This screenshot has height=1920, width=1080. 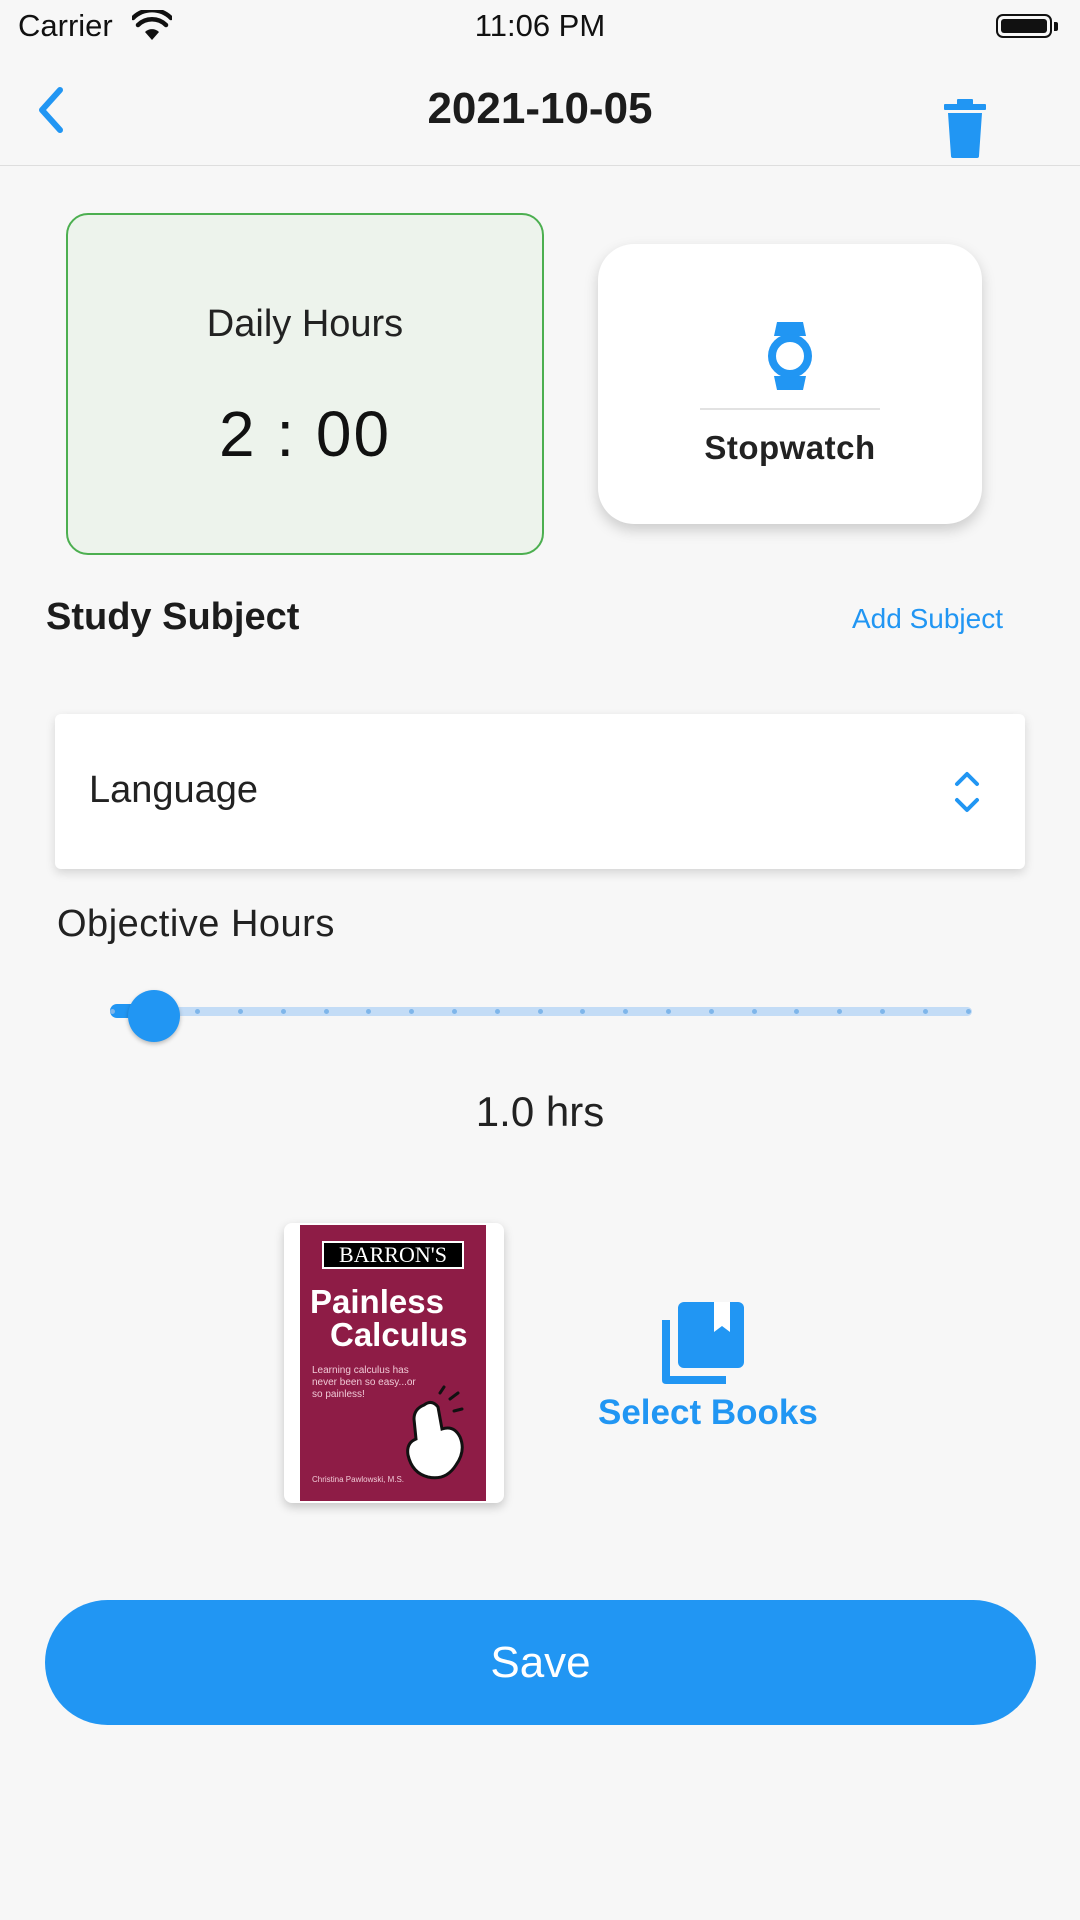 What do you see at coordinates (790, 447) in the screenshot?
I see `stopwatch-label: Stopwatch` at bounding box center [790, 447].